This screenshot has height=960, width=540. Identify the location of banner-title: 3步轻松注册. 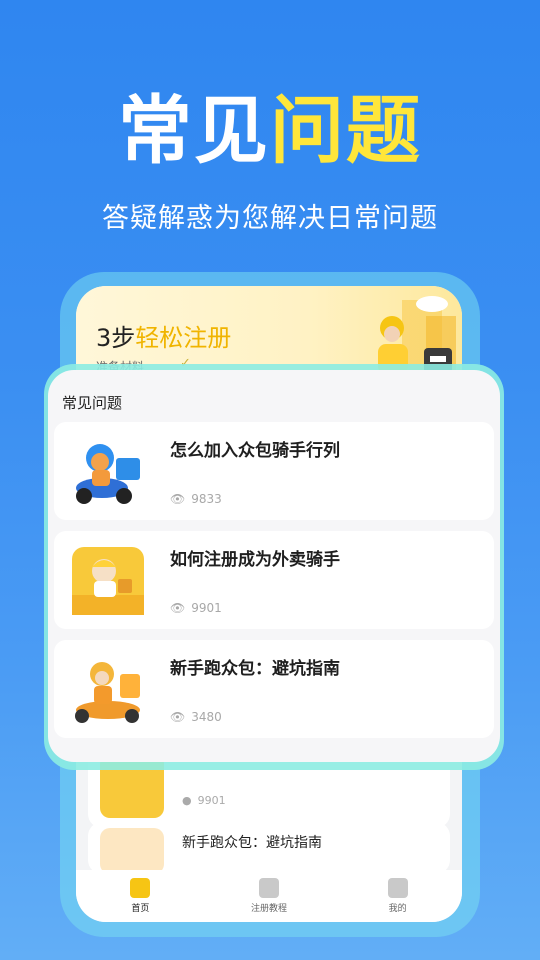
(163, 335).